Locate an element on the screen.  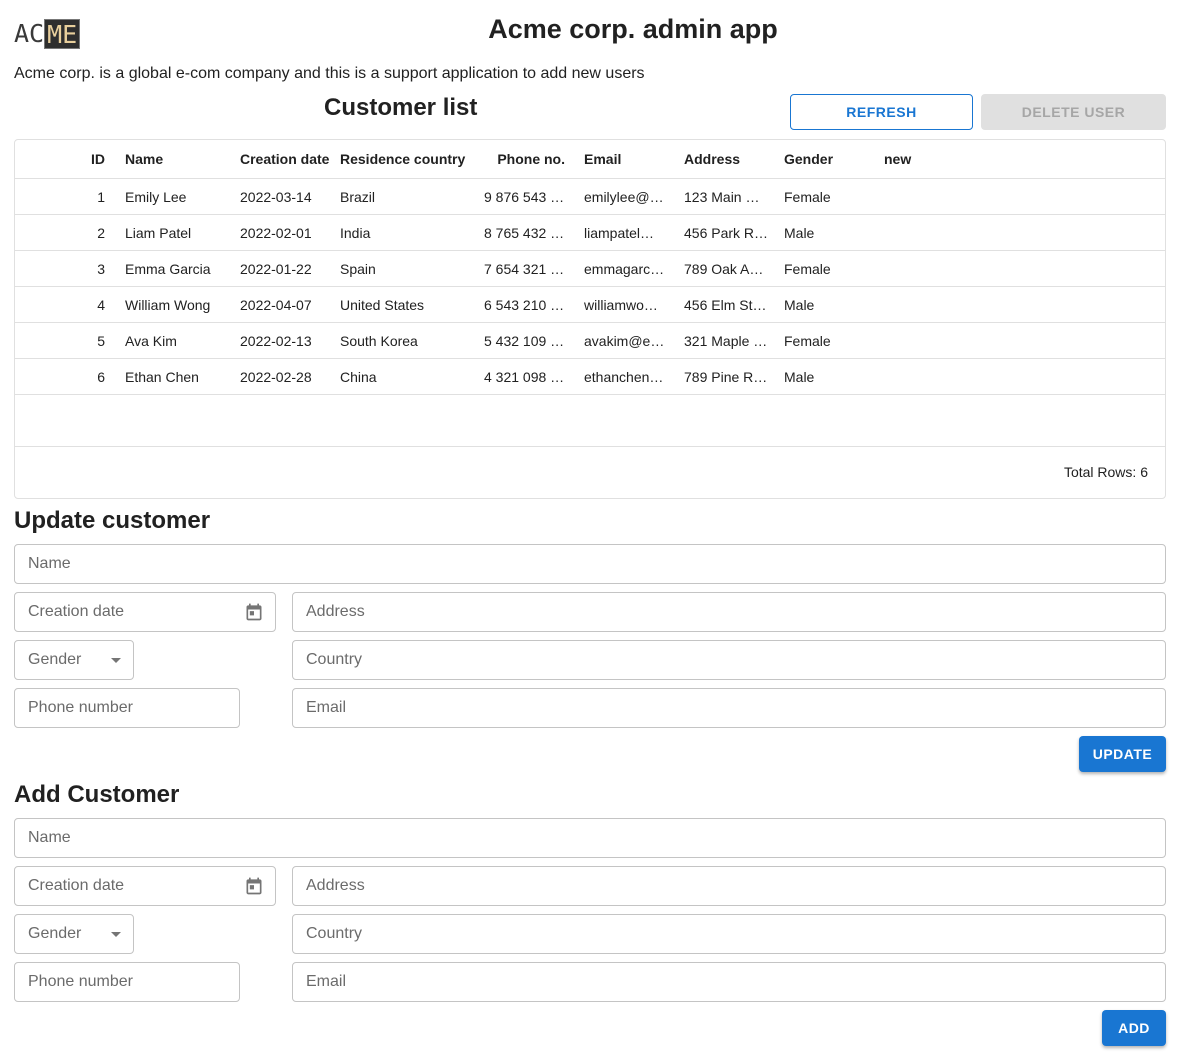
add-phone-placeholder: Phone number is located at coordinates (80, 981).